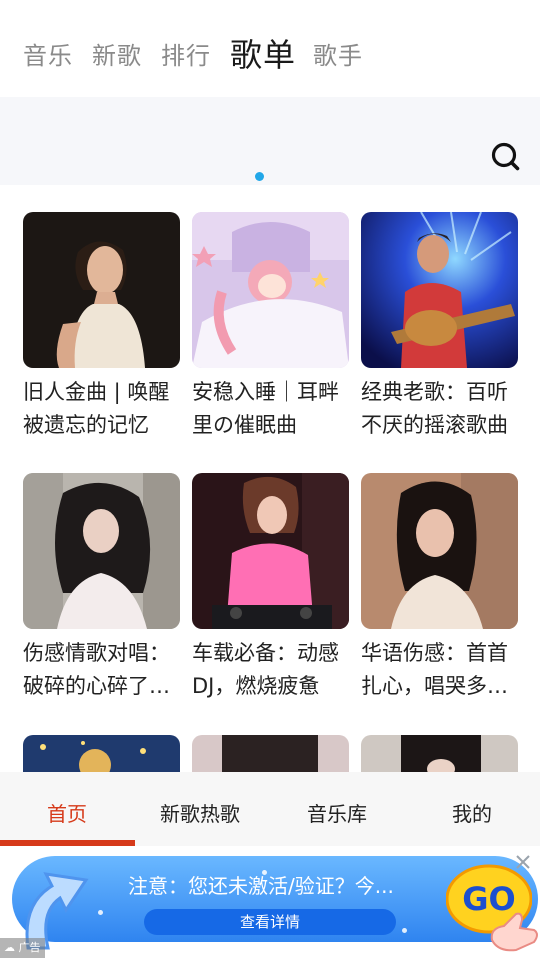 The width and height of the screenshot is (540, 960). Describe the element at coordinates (186, 53) in the screenshot. I see `tab-charts: 排行` at that location.